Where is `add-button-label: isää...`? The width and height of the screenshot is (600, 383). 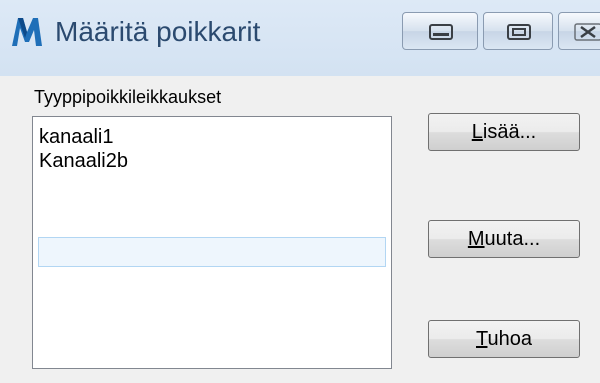
add-button-label: isää... is located at coordinates (509, 132).